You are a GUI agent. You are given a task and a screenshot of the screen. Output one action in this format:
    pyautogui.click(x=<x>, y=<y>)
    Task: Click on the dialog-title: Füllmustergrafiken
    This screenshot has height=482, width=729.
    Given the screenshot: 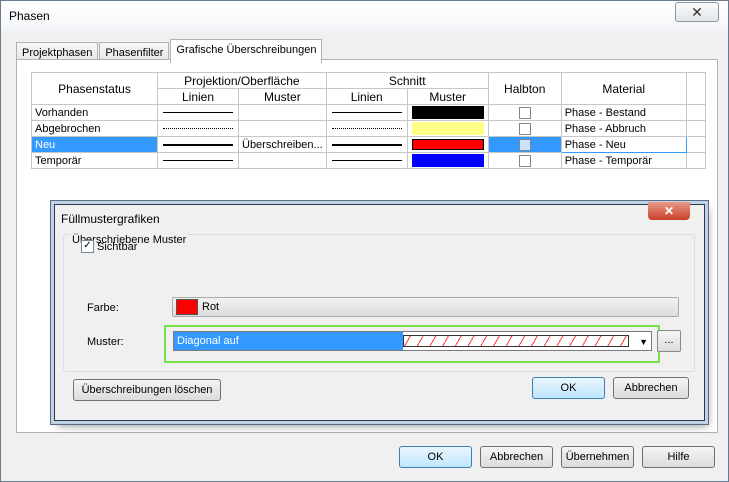 What is the action you would take?
    pyautogui.click(x=110, y=219)
    